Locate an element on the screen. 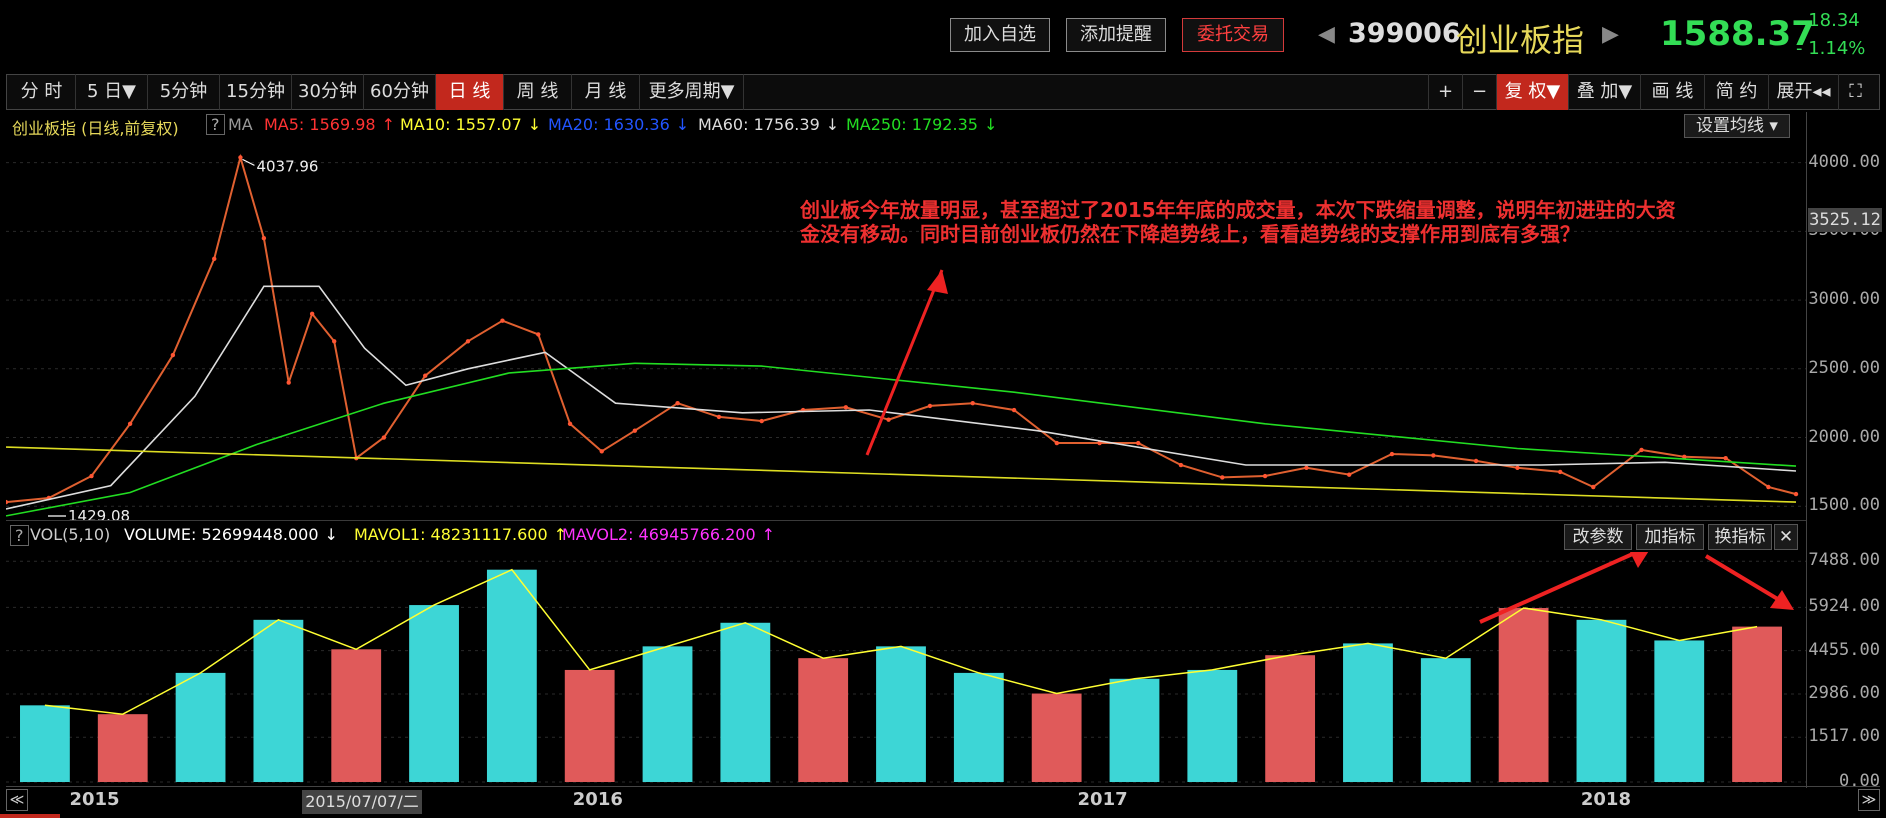  ma-legend-text: MA10: 1557.07 is located at coordinates (461, 124).